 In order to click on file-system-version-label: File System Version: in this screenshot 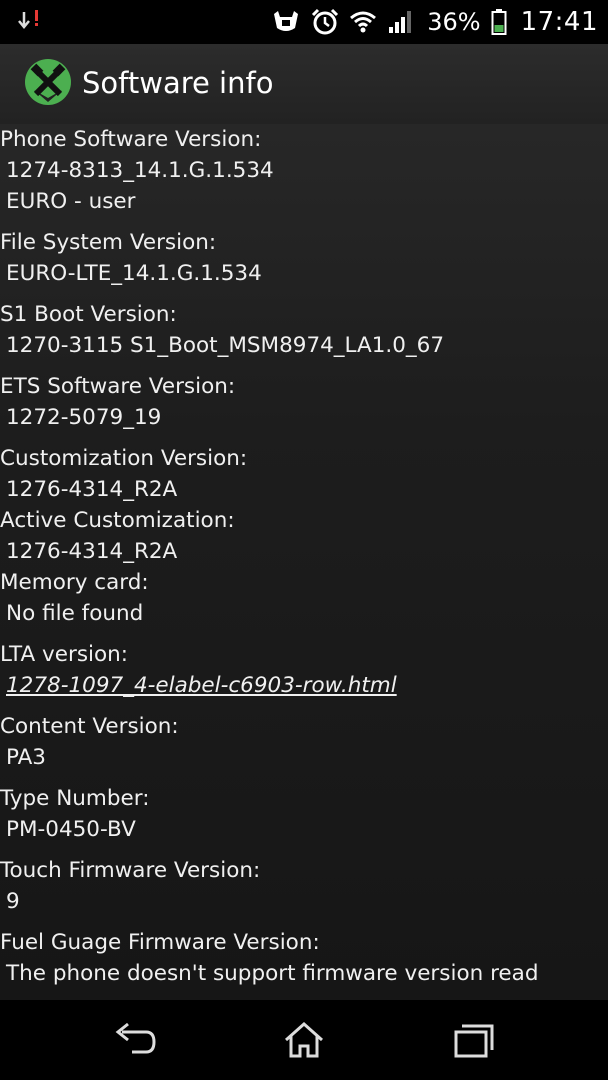, I will do `click(108, 242)`.